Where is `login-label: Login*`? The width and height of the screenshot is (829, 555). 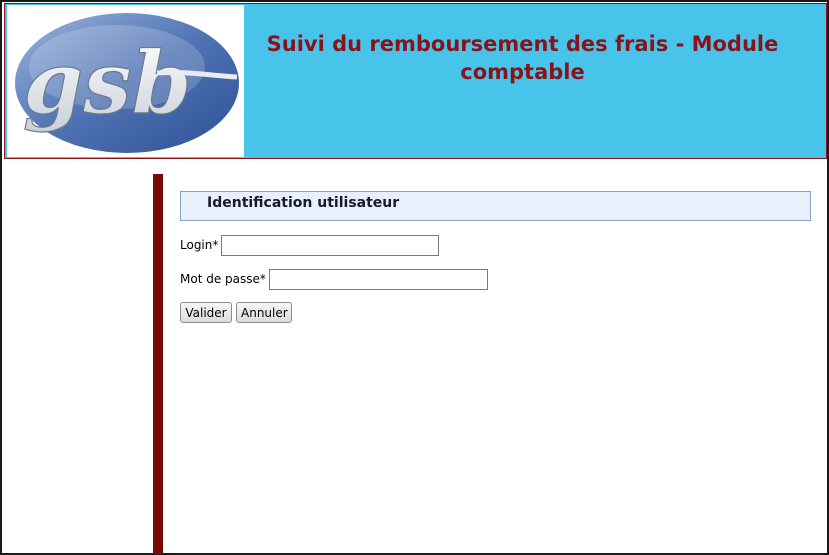 login-label: Login* is located at coordinates (199, 245).